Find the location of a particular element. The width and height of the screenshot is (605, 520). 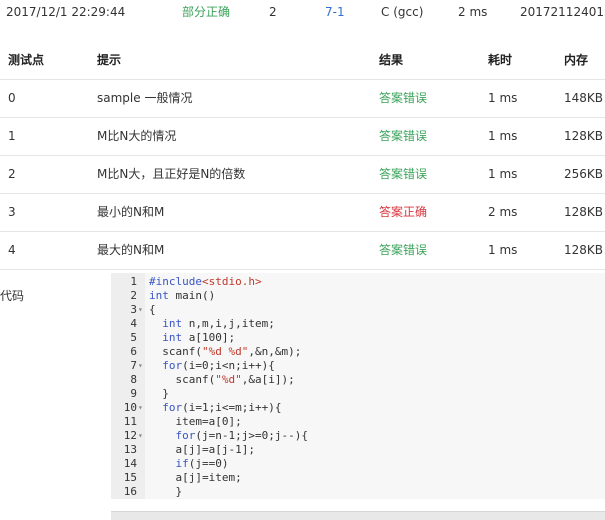

code-token: "%d %d" is located at coordinates (225, 351).